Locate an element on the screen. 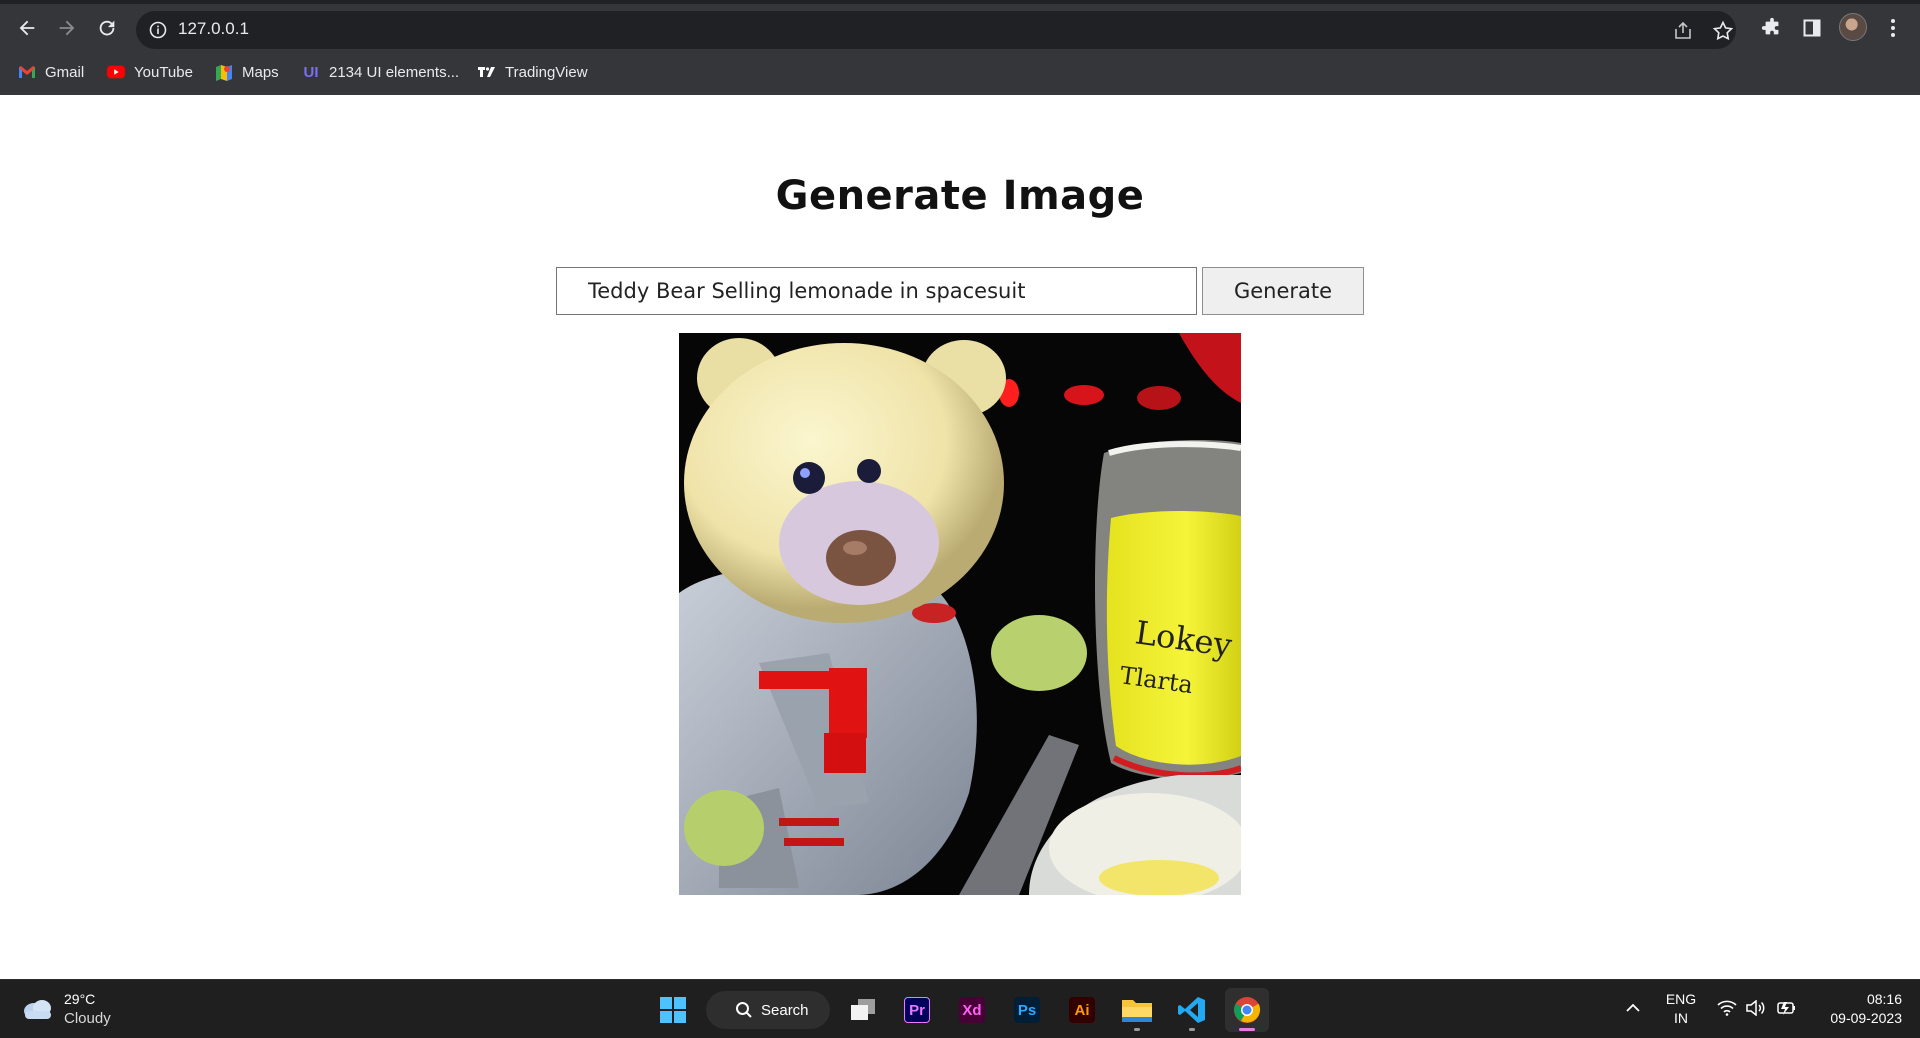 The height and width of the screenshot is (1038, 1920). tradingview-icon is located at coordinates (487, 72).